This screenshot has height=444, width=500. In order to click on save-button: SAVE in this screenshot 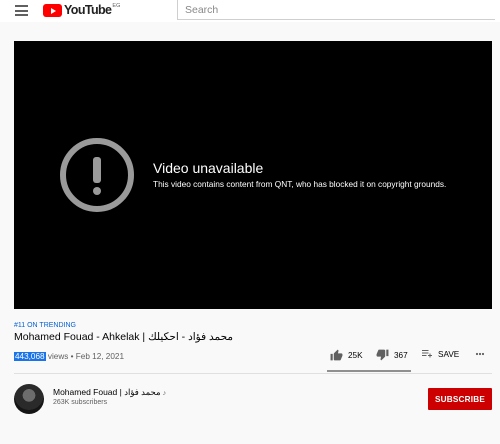, I will do `click(440, 354)`.